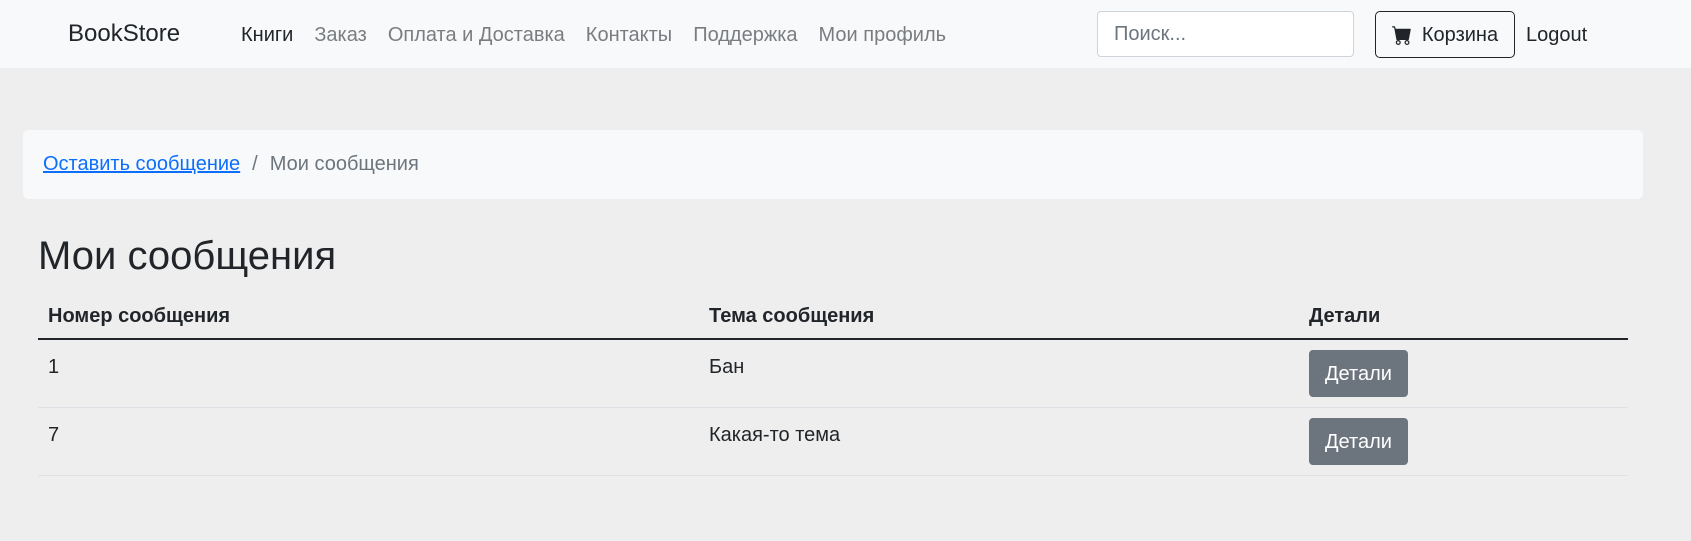  I want to click on breadcrumb-link-leave-message: Оставить сообщение, so click(141, 164).